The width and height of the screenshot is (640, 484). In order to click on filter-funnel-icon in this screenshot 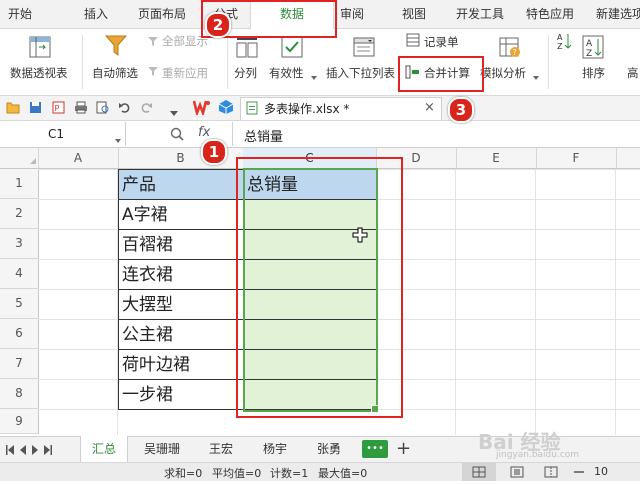, I will do `click(116, 47)`.